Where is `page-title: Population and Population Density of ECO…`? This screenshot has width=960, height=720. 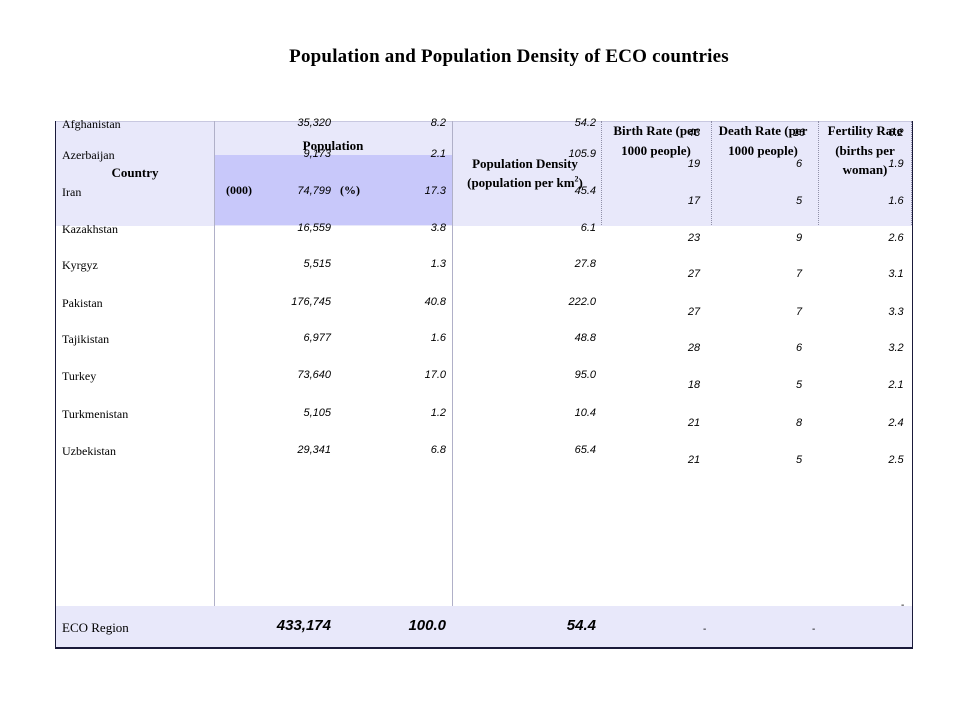 page-title: Population and Population Density of ECO… is located at coordinates (509, 56).